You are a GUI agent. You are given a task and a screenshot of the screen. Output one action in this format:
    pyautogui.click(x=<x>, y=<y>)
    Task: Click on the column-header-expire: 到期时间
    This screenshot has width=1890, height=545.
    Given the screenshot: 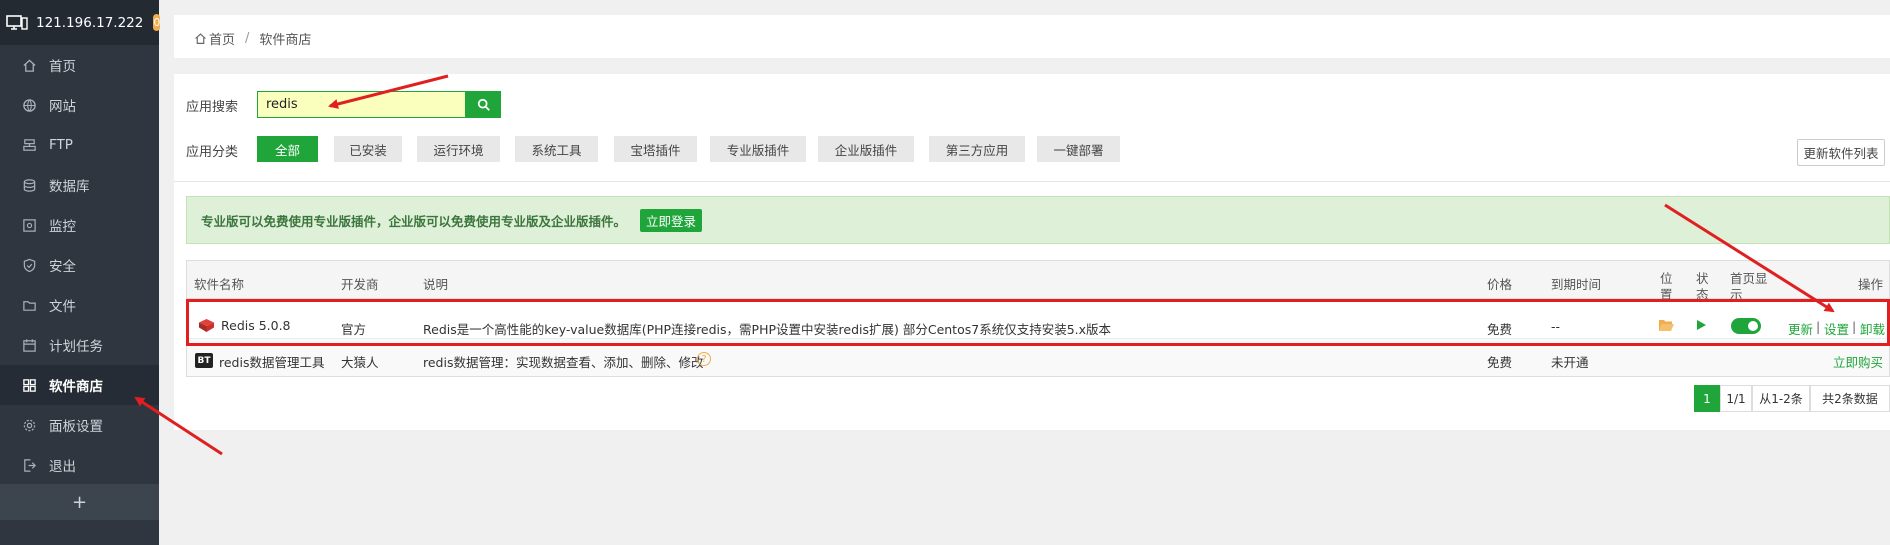 What is the action you would take?
    pyautogui.click(x=1576, y=284)
    